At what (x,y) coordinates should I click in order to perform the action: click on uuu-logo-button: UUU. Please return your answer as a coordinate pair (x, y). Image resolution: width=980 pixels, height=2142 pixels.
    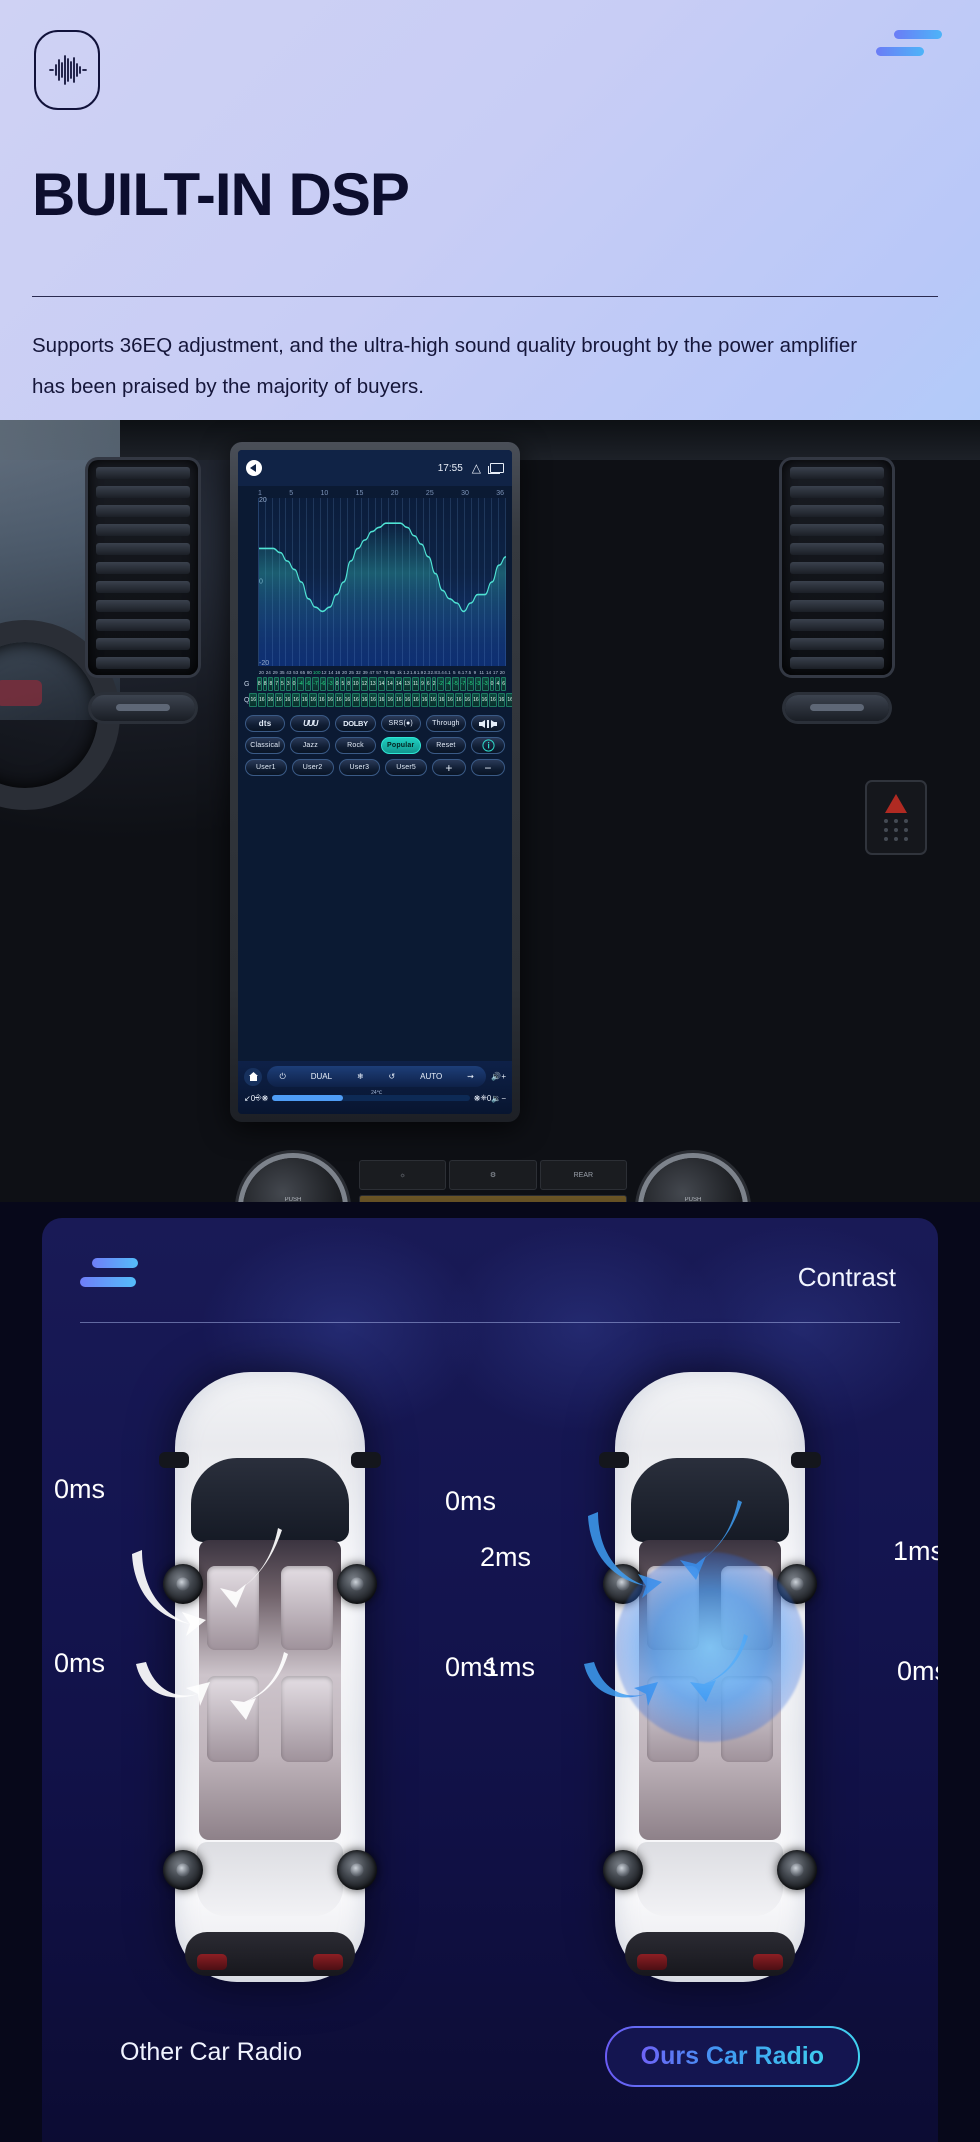
    Looking at the image, I should click on (310, 723).